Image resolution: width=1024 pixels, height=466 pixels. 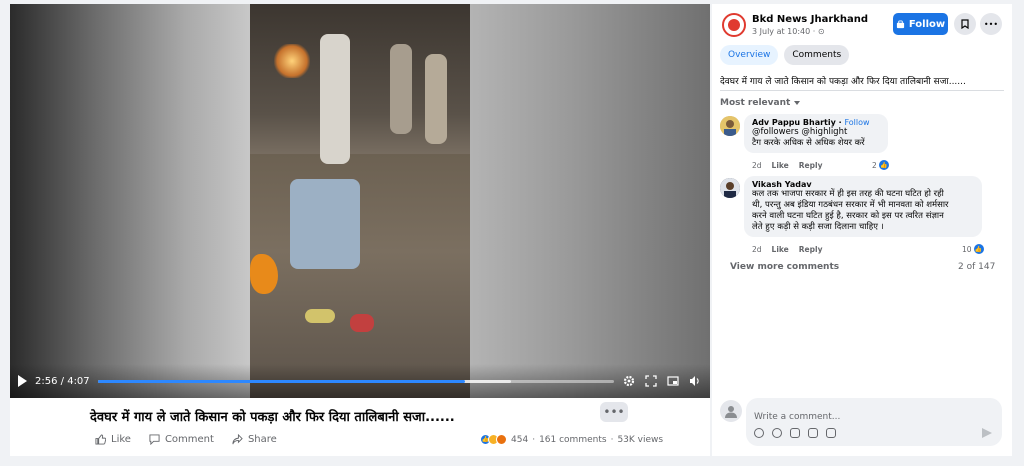 I want to click on emoji-icon, so click(x=777, y=433).